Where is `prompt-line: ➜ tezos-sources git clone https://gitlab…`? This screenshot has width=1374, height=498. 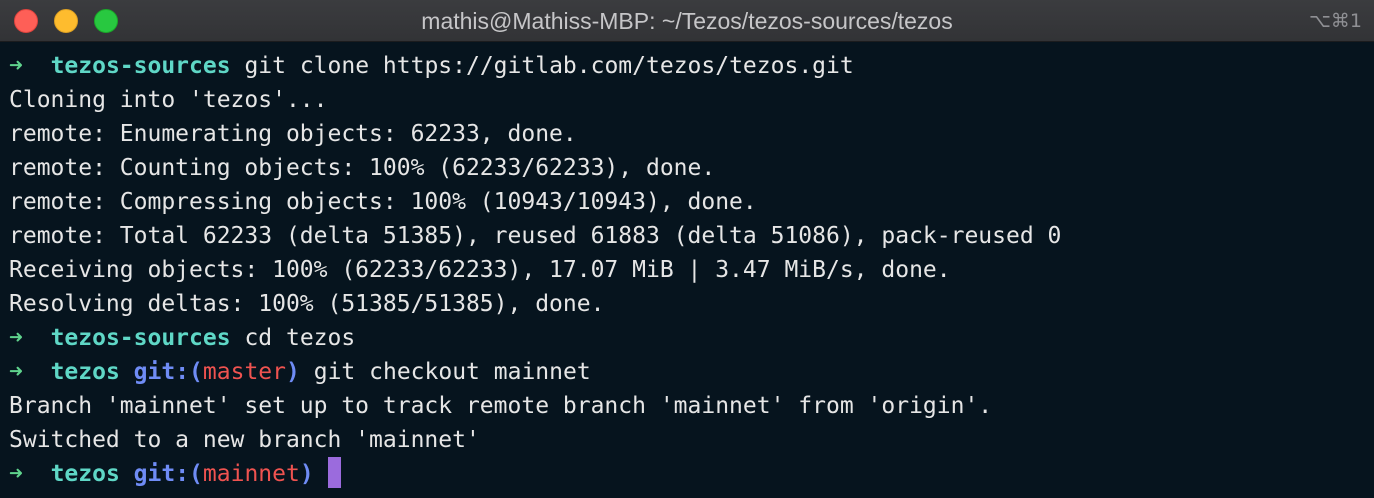
prompt-line: ➜ tezos-sources git clone https://gitlab… is located at coordinates (689, 66).